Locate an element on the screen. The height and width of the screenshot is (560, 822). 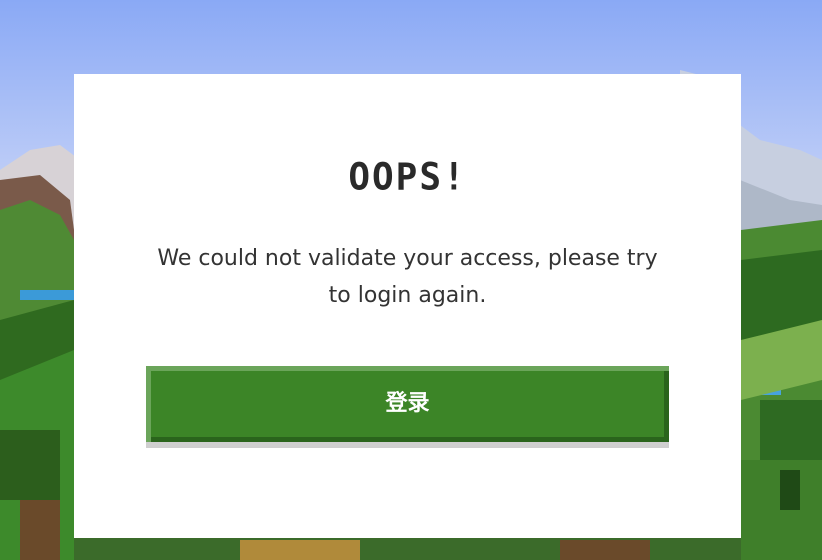
login-button-container: 登录 is located at coordinates (407, 407).